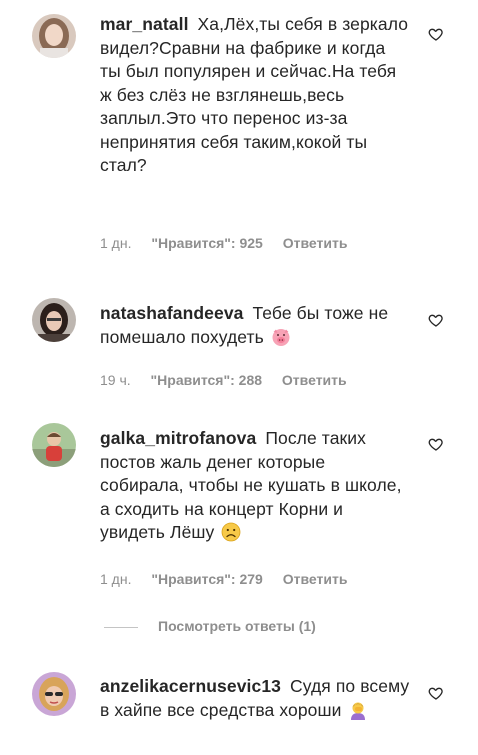  I want to click on likes-count: "Нравится": 288, so click(206, 380).